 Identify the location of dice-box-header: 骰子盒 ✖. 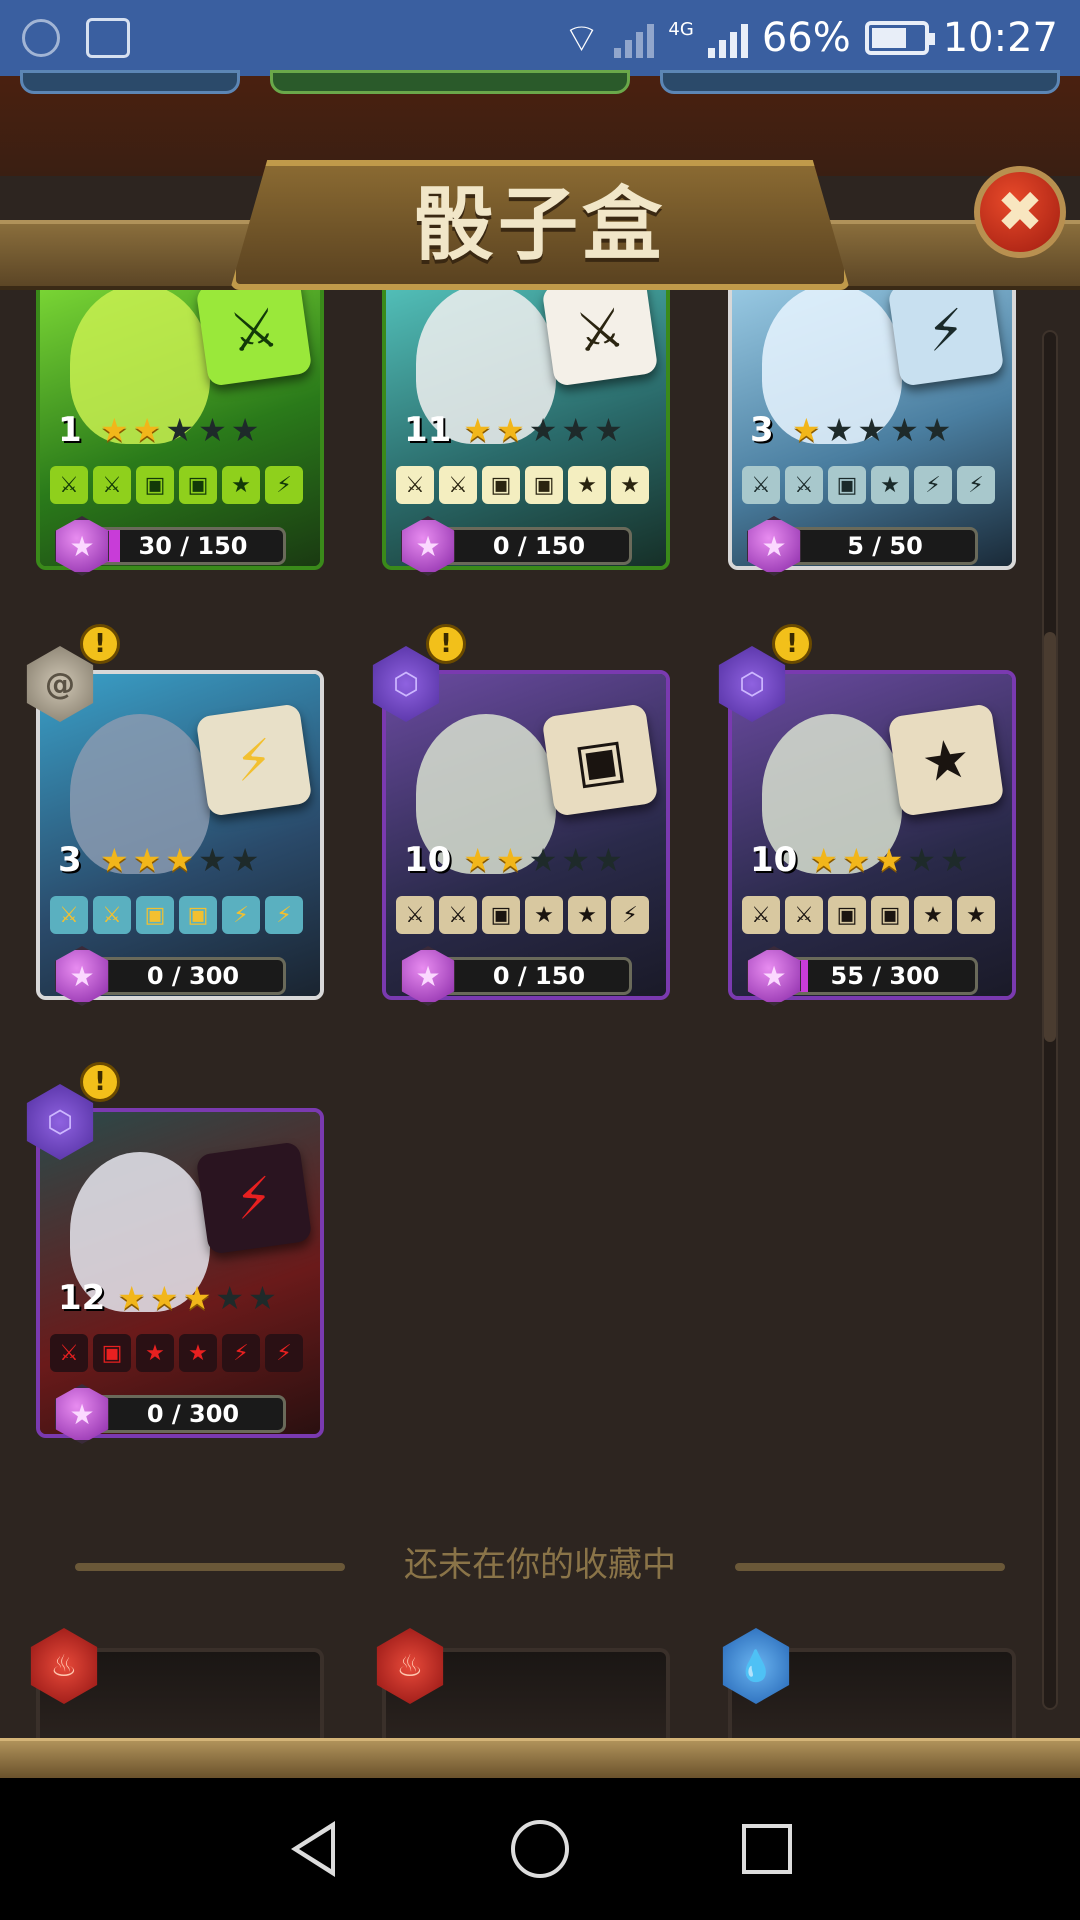
(540, 220).